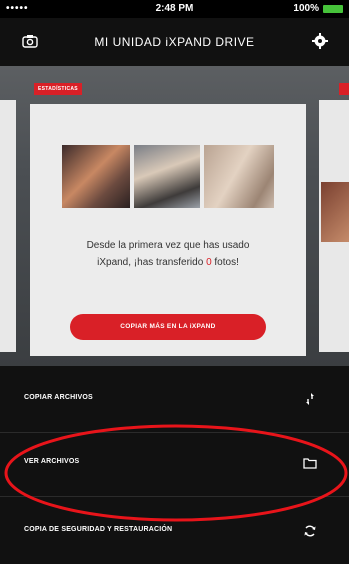  Describe the element at coordinates (320, 41) in the screenshot. I see `gear-icon` at that location.